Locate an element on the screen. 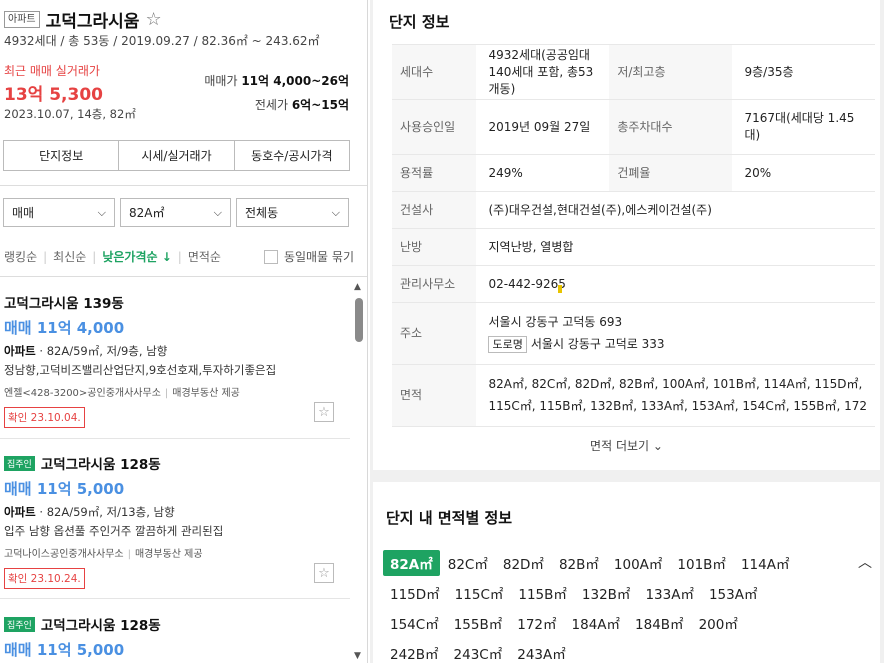 This screenshot has height=663, width=884. complex-name: 고덕그라시움 is located at coordinates (92, 22).